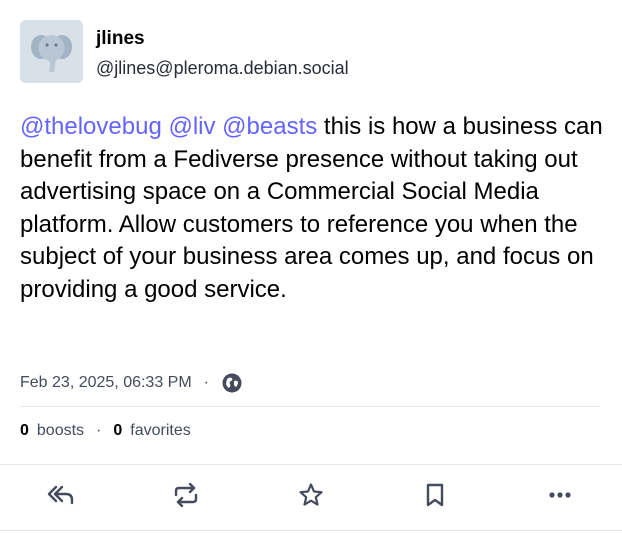 The height and width of the screenshot is (534, 622). I want to click on star-icon, so click(311, 494).